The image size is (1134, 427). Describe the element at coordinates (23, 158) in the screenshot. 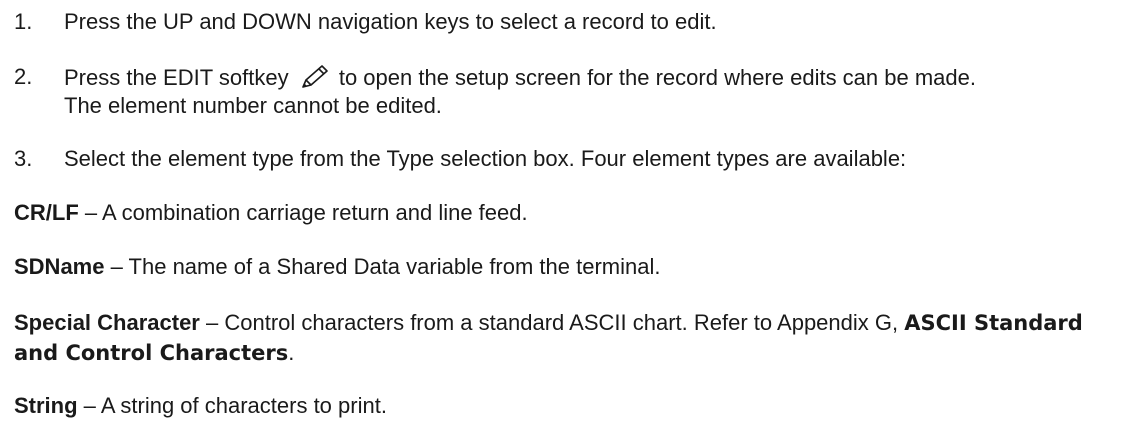

I see `step-number: 3.` at that location.